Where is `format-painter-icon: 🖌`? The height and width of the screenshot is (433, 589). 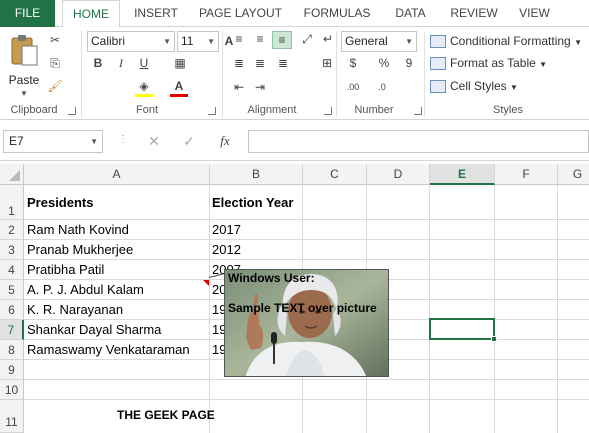 format-painter-icon: 🖌 is located at coordinates (55, 86).